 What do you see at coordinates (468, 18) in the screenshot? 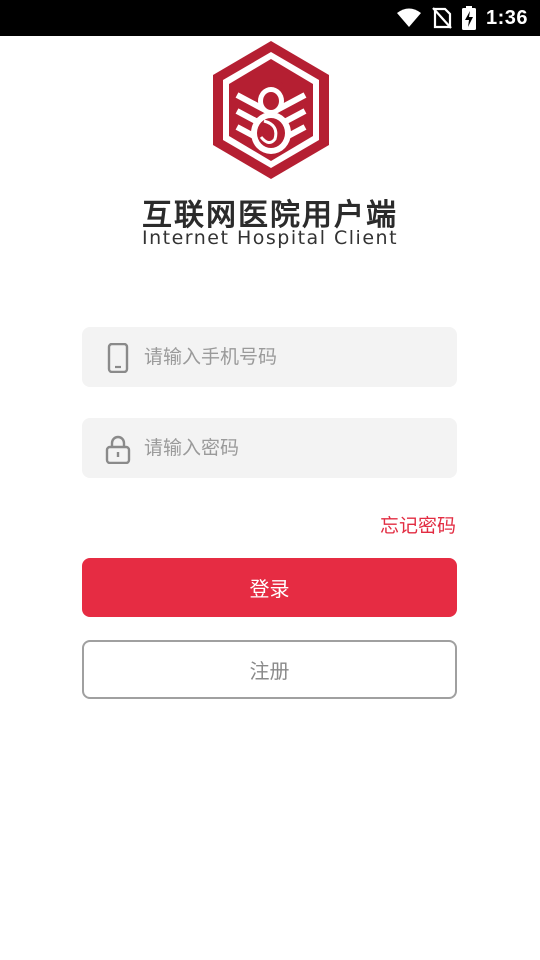
I see `battery-charging-icon` at bounding box center [468, 18].